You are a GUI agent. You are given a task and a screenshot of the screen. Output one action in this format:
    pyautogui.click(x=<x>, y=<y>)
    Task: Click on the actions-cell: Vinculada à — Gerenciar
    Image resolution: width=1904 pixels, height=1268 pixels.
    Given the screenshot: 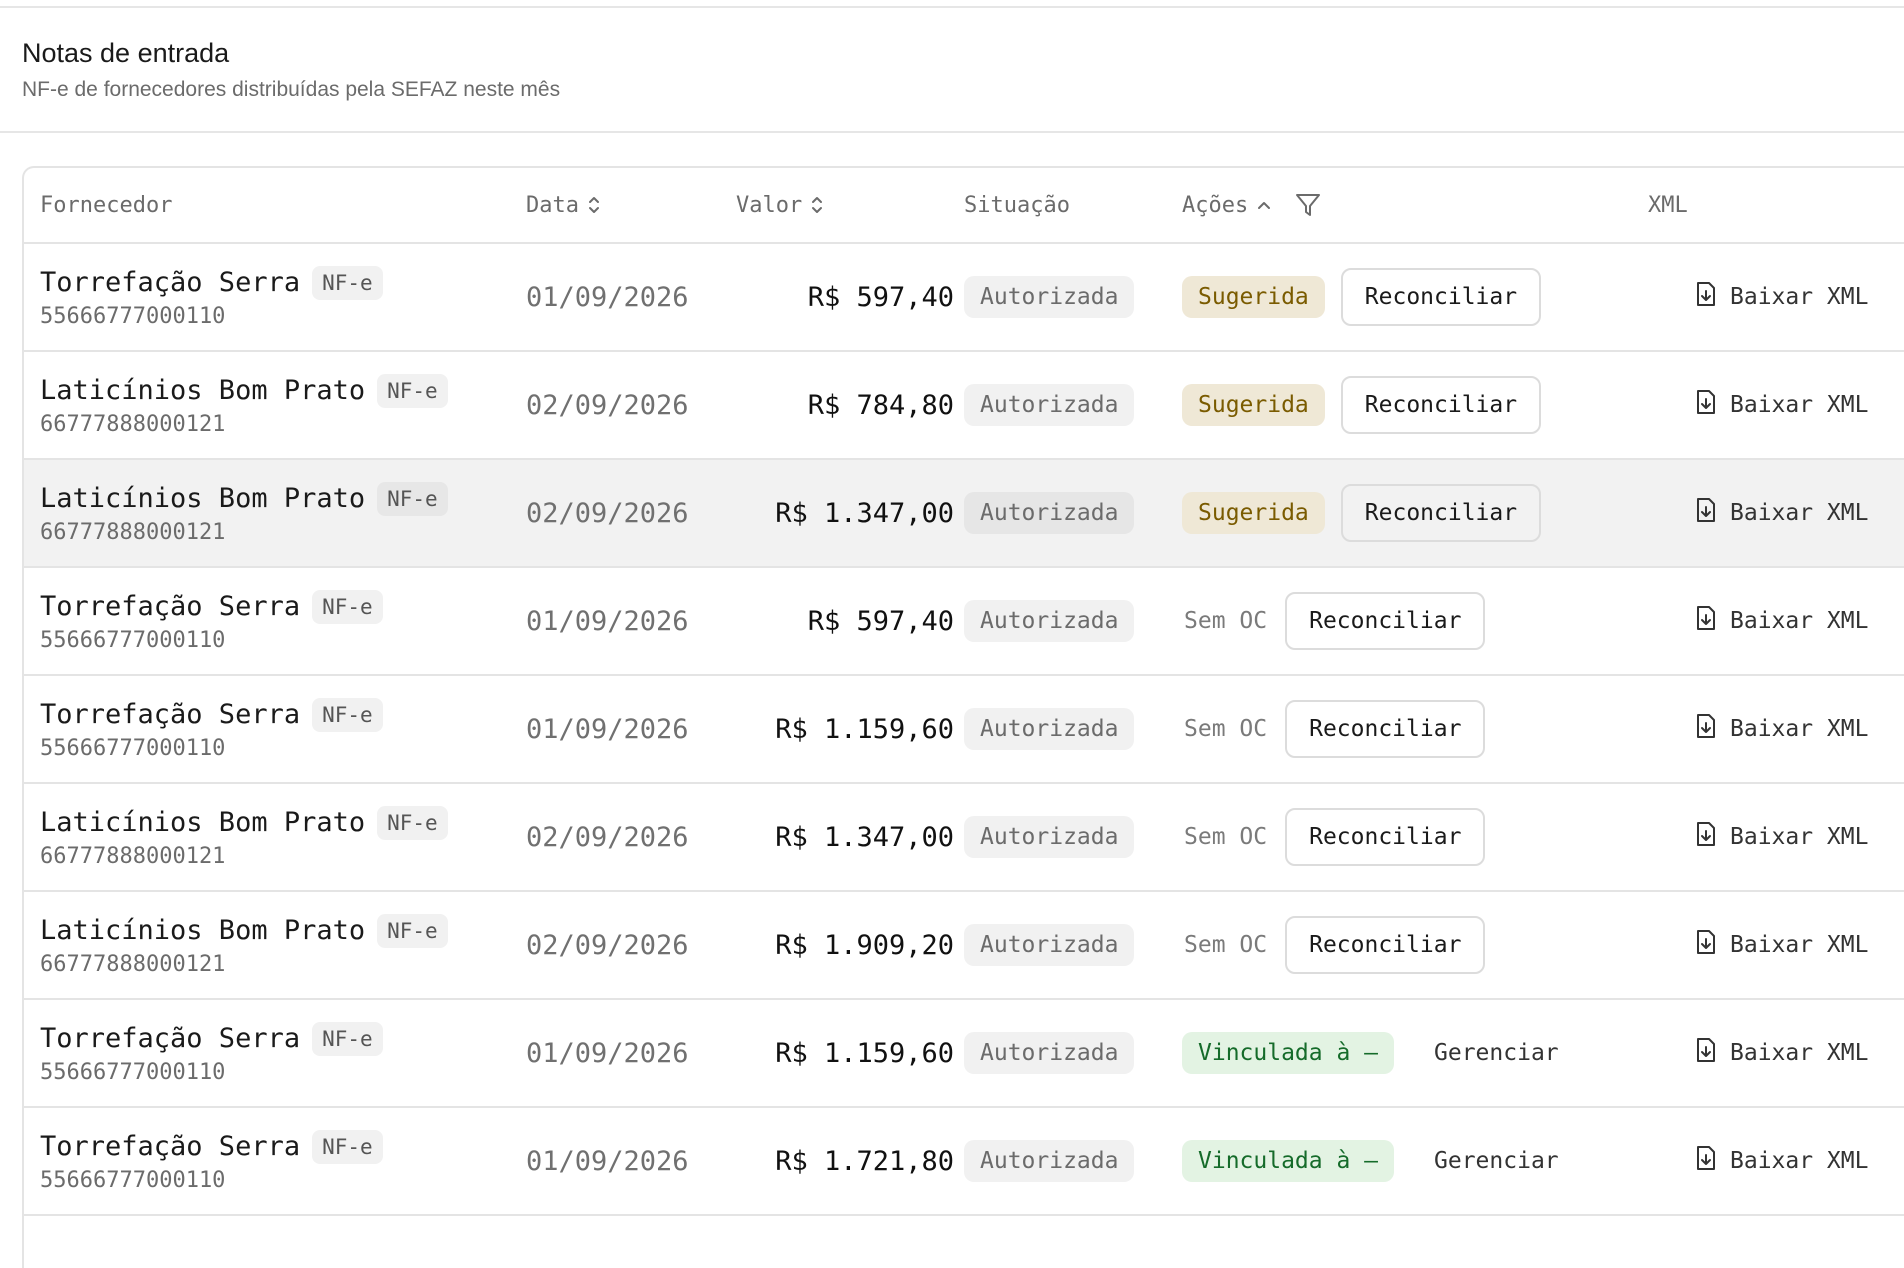 What is the action you would take?
    pyautogui.click(x=1370, y=1053)
    